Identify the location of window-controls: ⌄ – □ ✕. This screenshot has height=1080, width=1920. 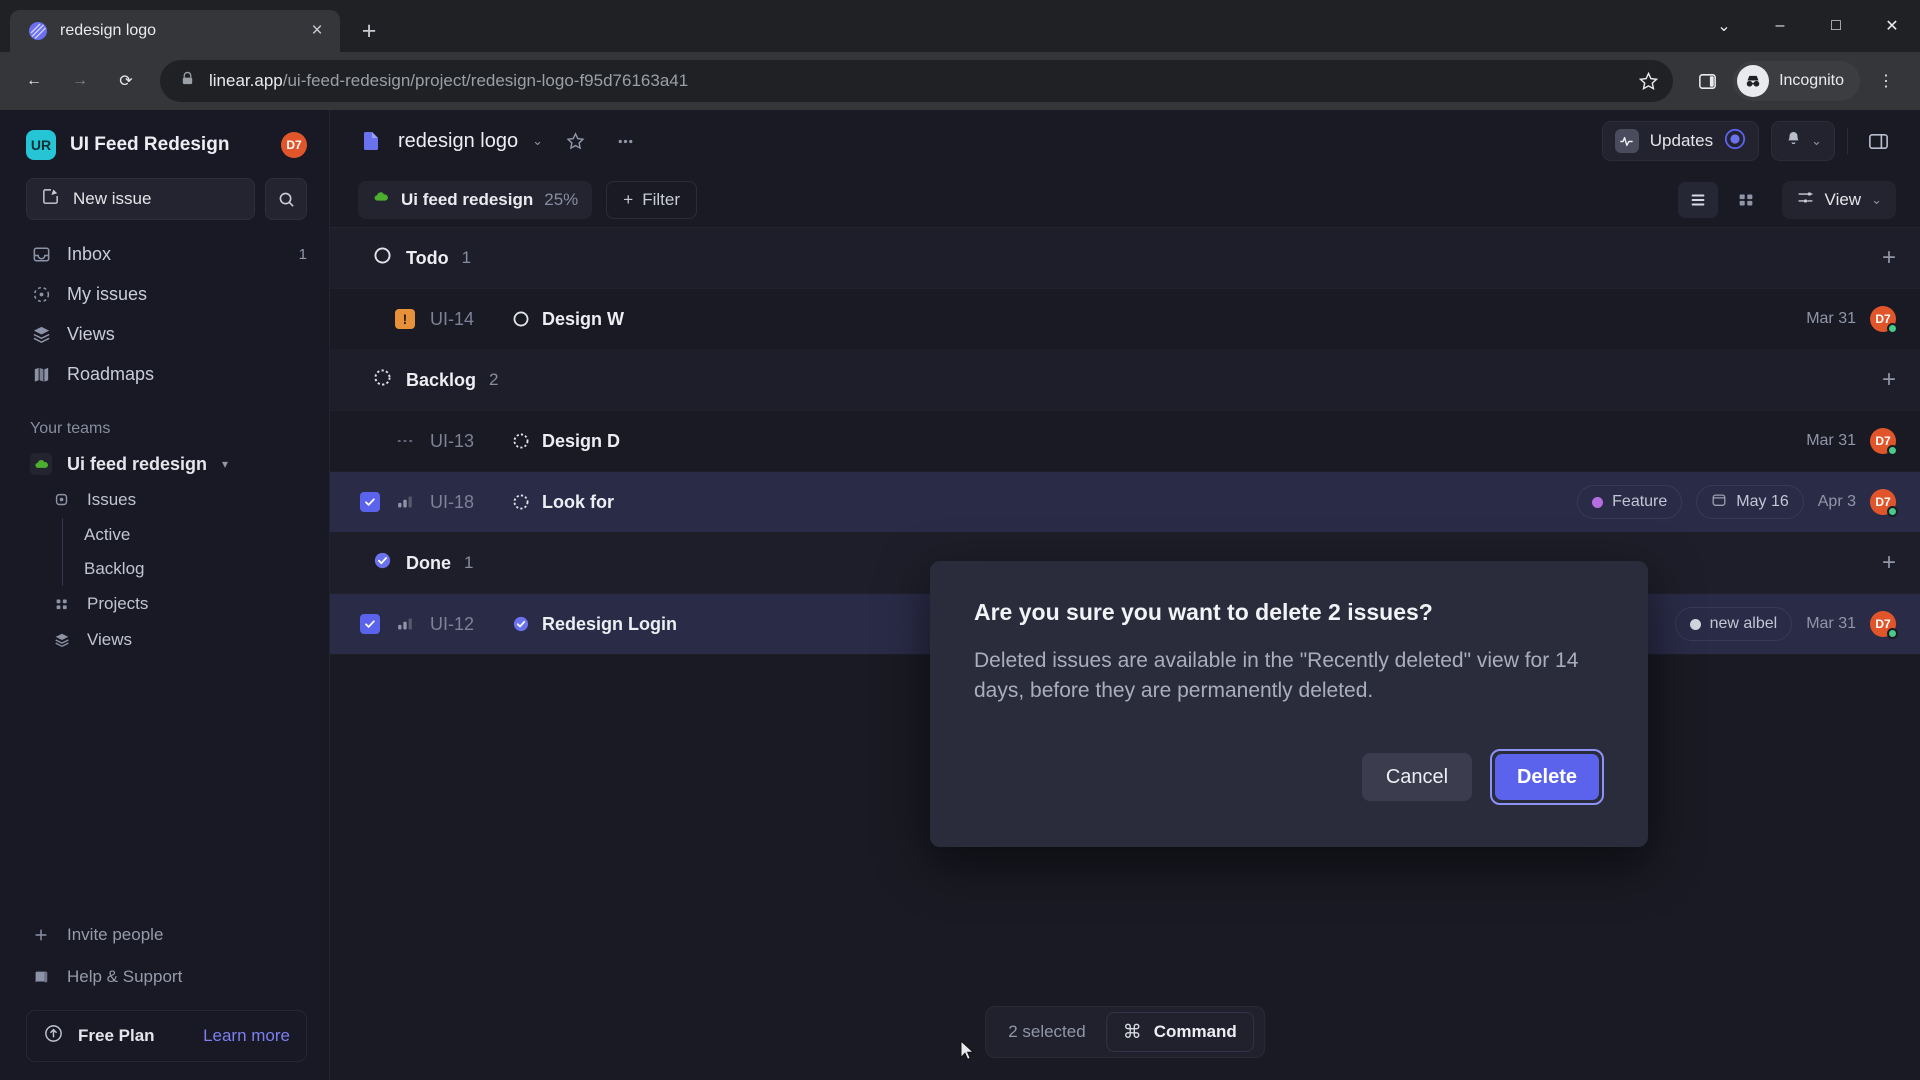
(1808, 26).